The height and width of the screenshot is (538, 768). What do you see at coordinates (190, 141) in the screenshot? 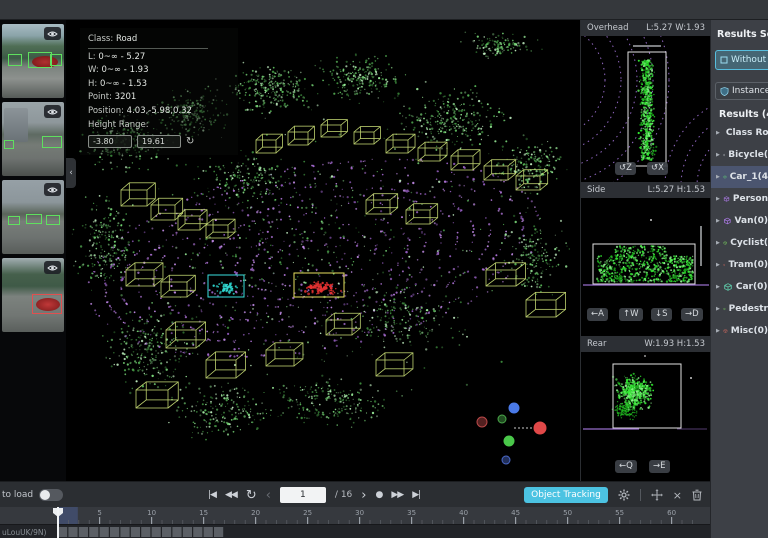
I see `refresh-icon: ↻` at bounding box center [190, 141].